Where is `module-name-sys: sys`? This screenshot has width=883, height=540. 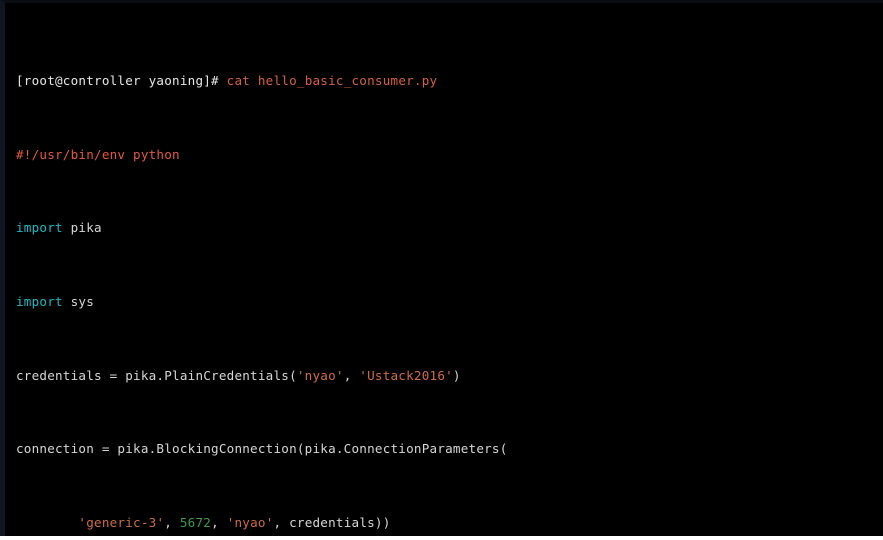
module-name-sys: sys is located at coordinates (82, 302).